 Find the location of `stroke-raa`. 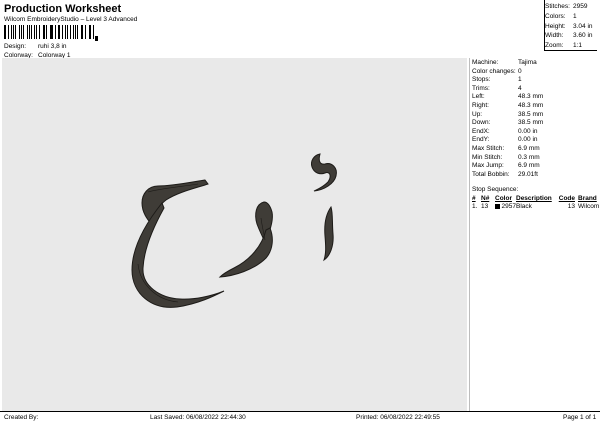

stroke-raa is located at coordinates (328, 233).